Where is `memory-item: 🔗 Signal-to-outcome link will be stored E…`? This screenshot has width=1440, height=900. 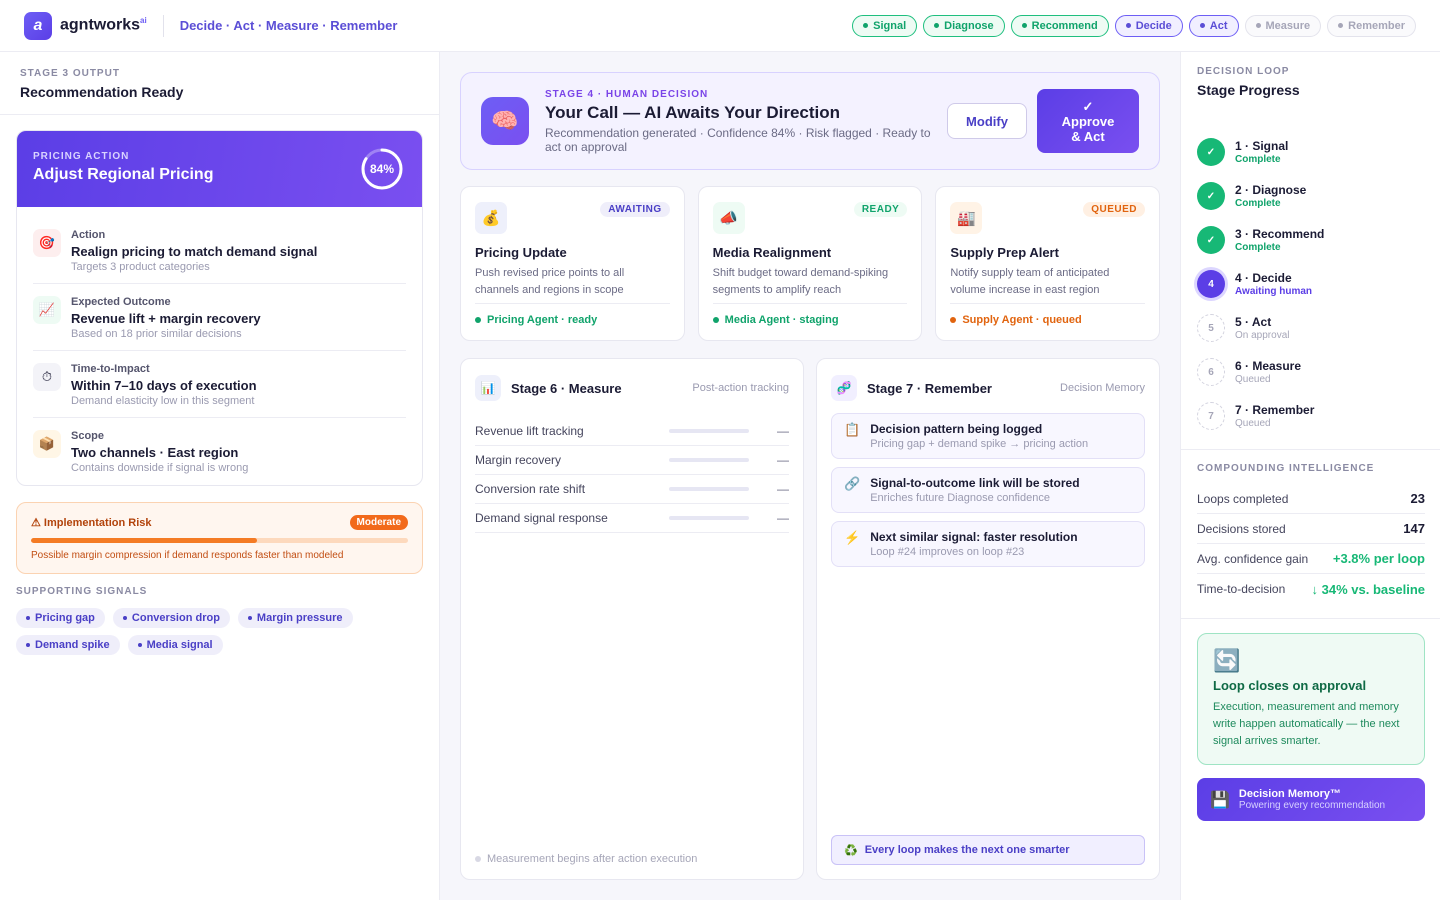
memory-item: 🔗 Signal-to-outcome link will be stored E… is located at coordinates (988, 490).